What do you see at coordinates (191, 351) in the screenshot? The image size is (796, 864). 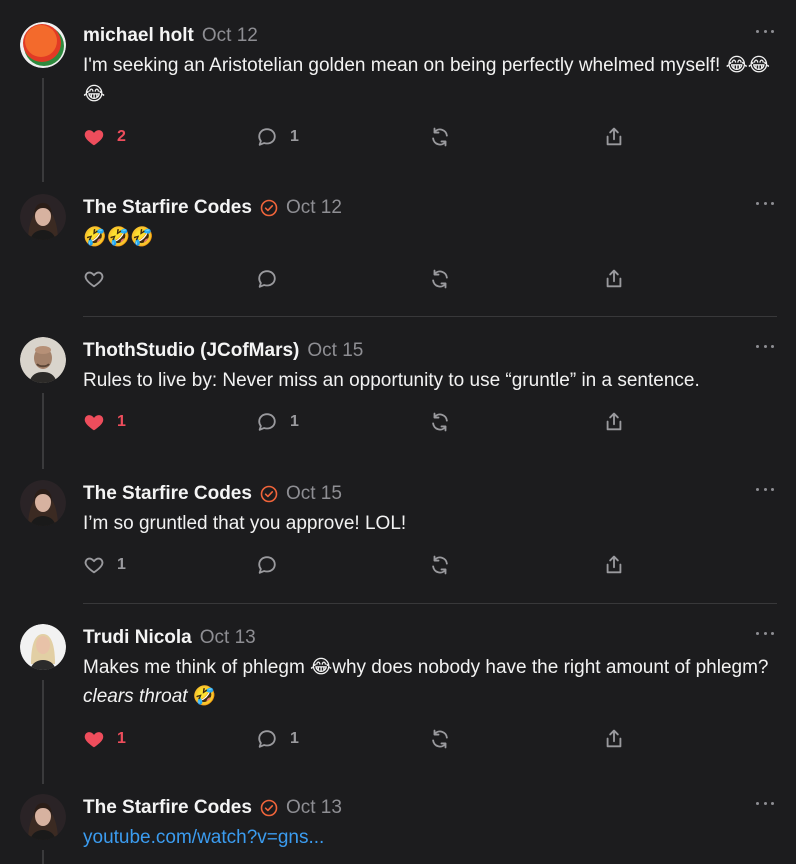 I see `author-name: ThothStudio (JCofMars)` at bounding box center [191, 351].